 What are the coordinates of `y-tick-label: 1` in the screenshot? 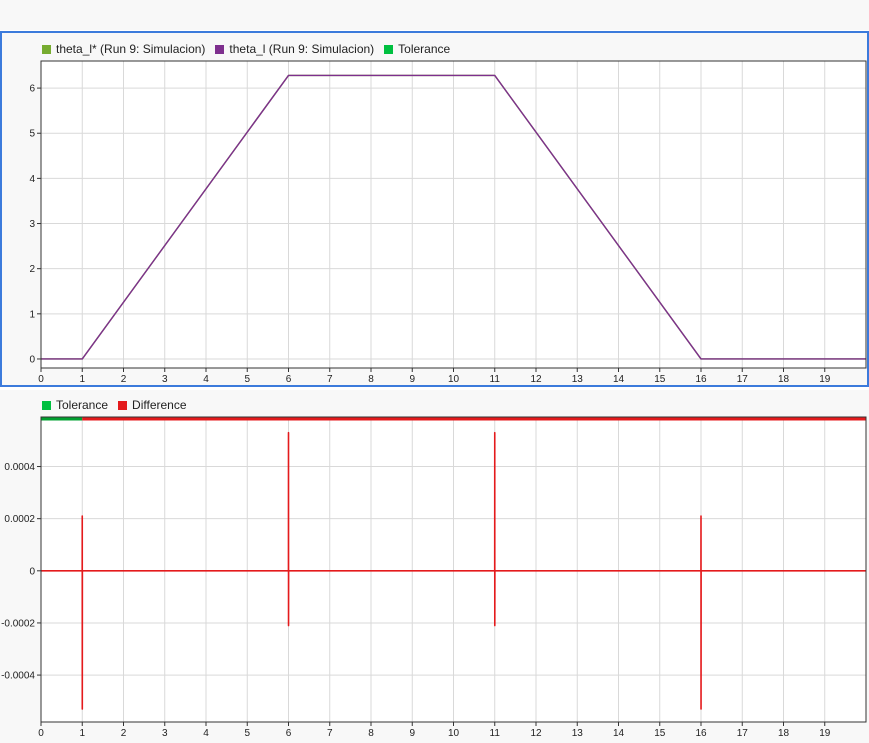 It's located at (32, 314).